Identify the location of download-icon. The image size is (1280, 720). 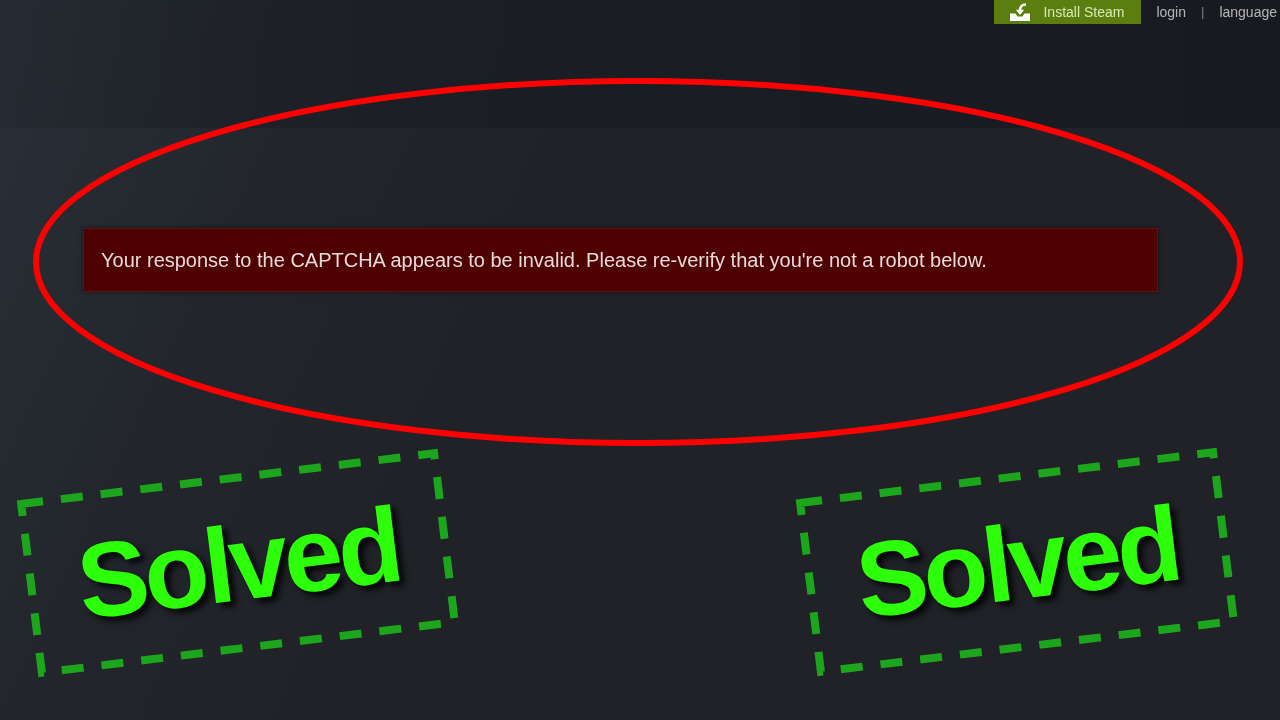
(1020, 12).